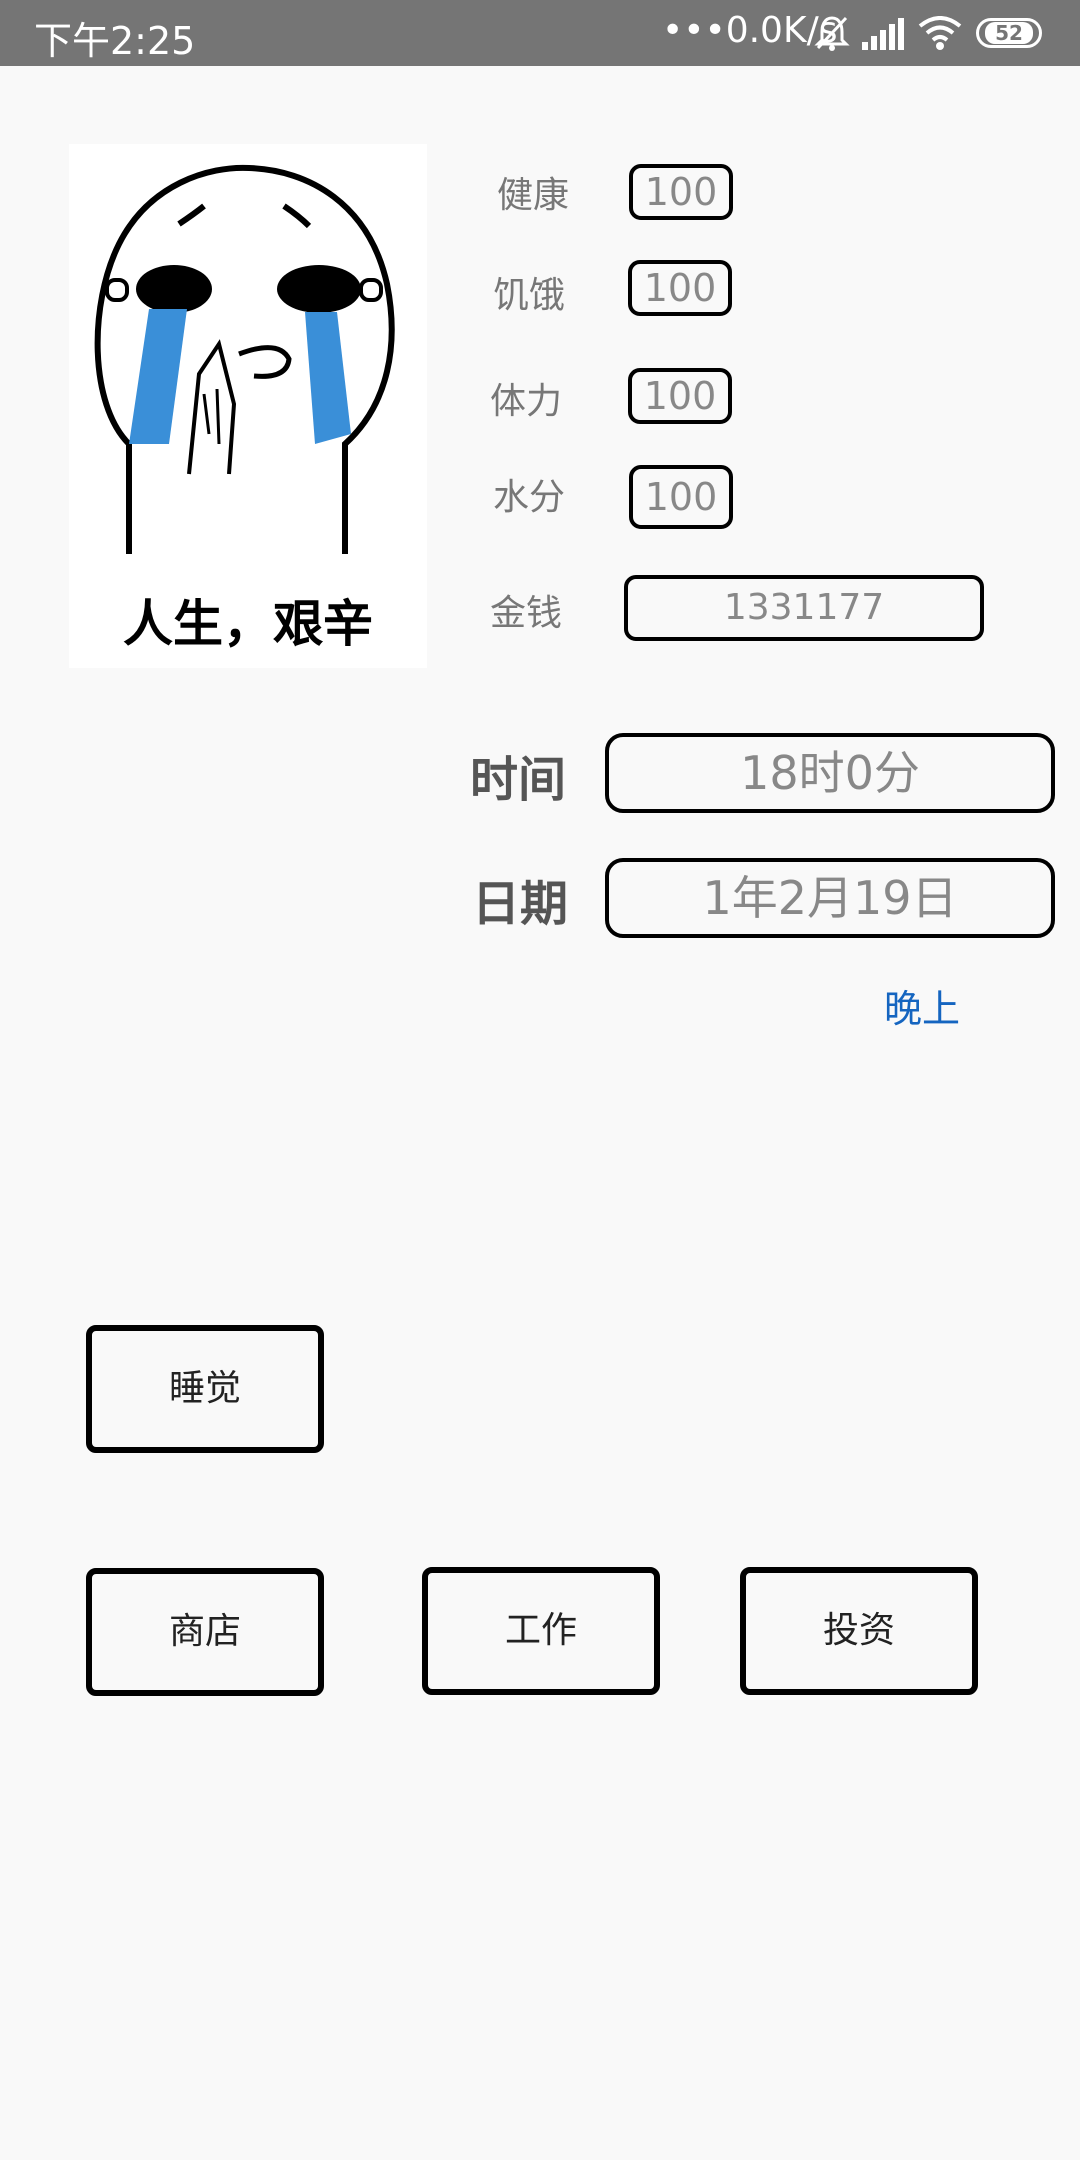  I want to click on meme-caption: 人生，艰辛, so click(248, 624).